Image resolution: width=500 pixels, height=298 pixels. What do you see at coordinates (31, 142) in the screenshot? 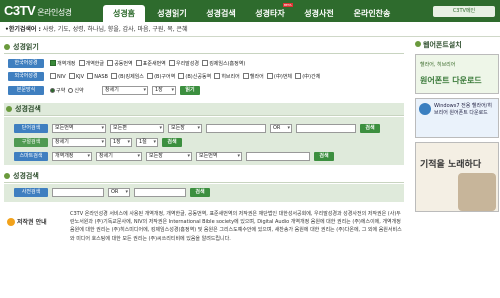
I see `label-verse-search: 구절검색` at bounding box center [31, 142].